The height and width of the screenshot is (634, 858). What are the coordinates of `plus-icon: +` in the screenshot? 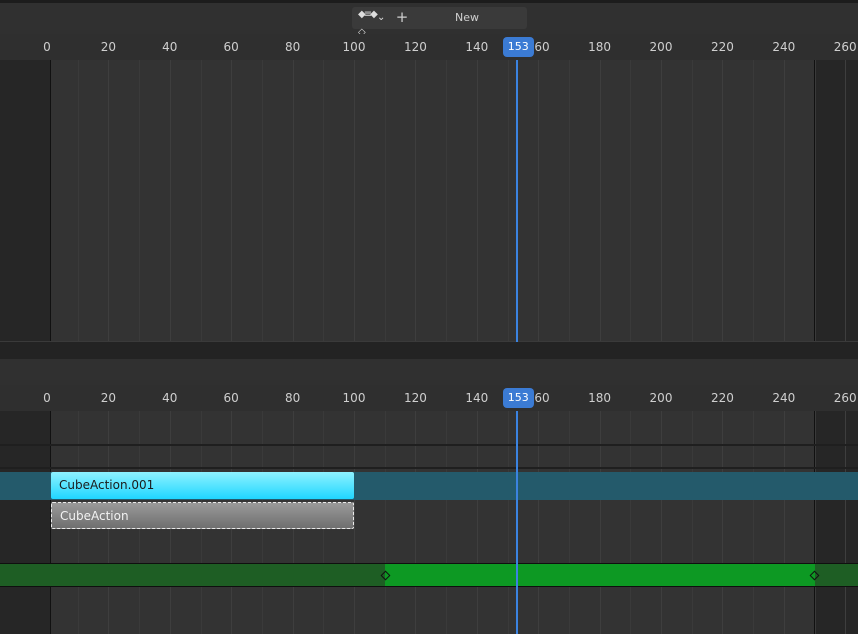 It's located at (402, 17).